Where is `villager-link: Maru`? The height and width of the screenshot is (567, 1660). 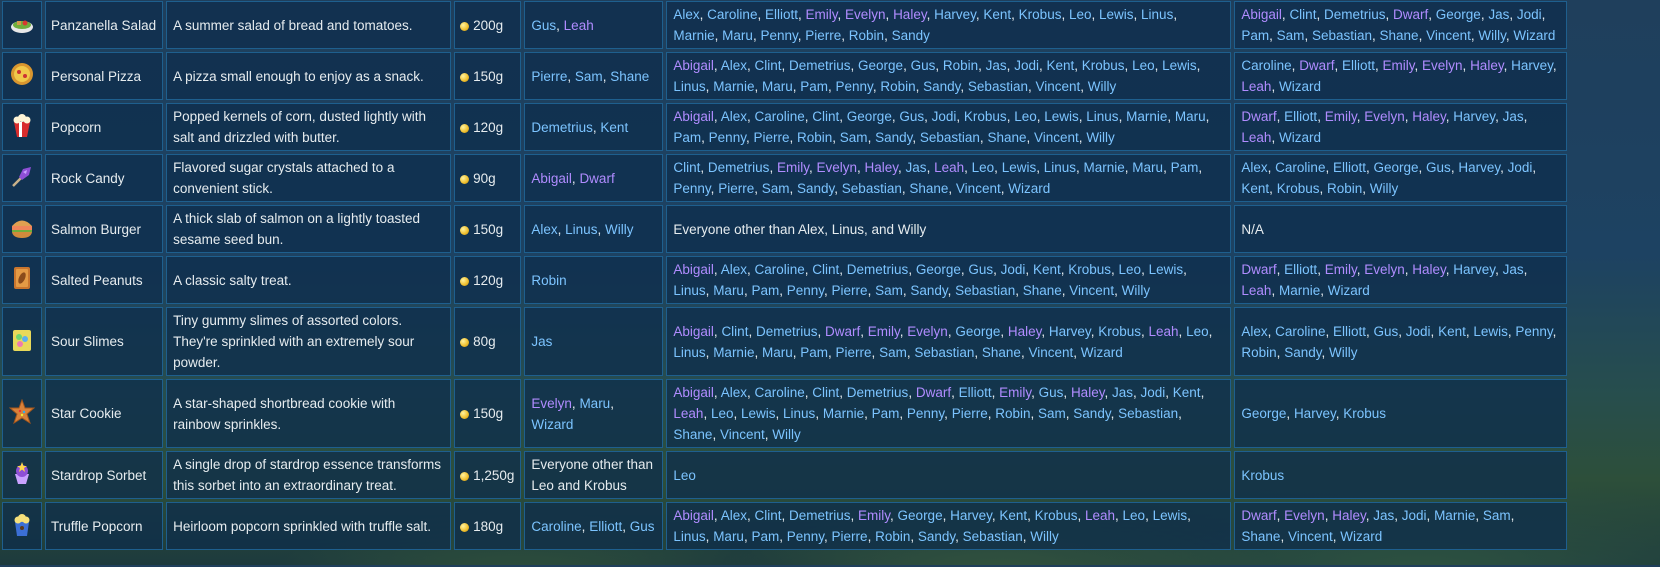 villager-link: Maru is located at coordinates (728, 290).